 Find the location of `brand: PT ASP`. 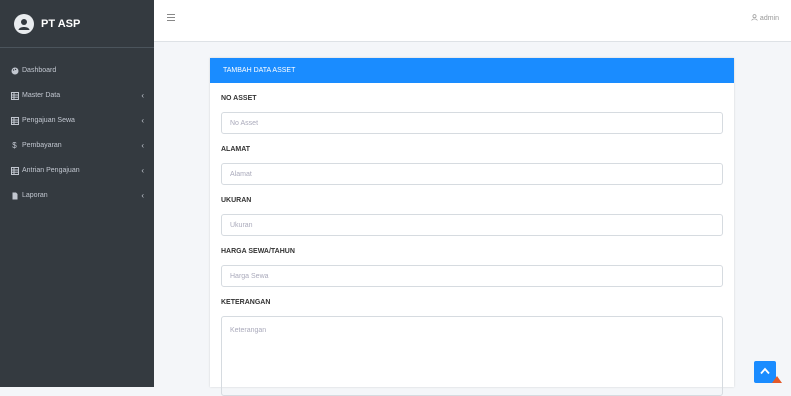

brand: PT ASP is located at coordinates (77, 24).